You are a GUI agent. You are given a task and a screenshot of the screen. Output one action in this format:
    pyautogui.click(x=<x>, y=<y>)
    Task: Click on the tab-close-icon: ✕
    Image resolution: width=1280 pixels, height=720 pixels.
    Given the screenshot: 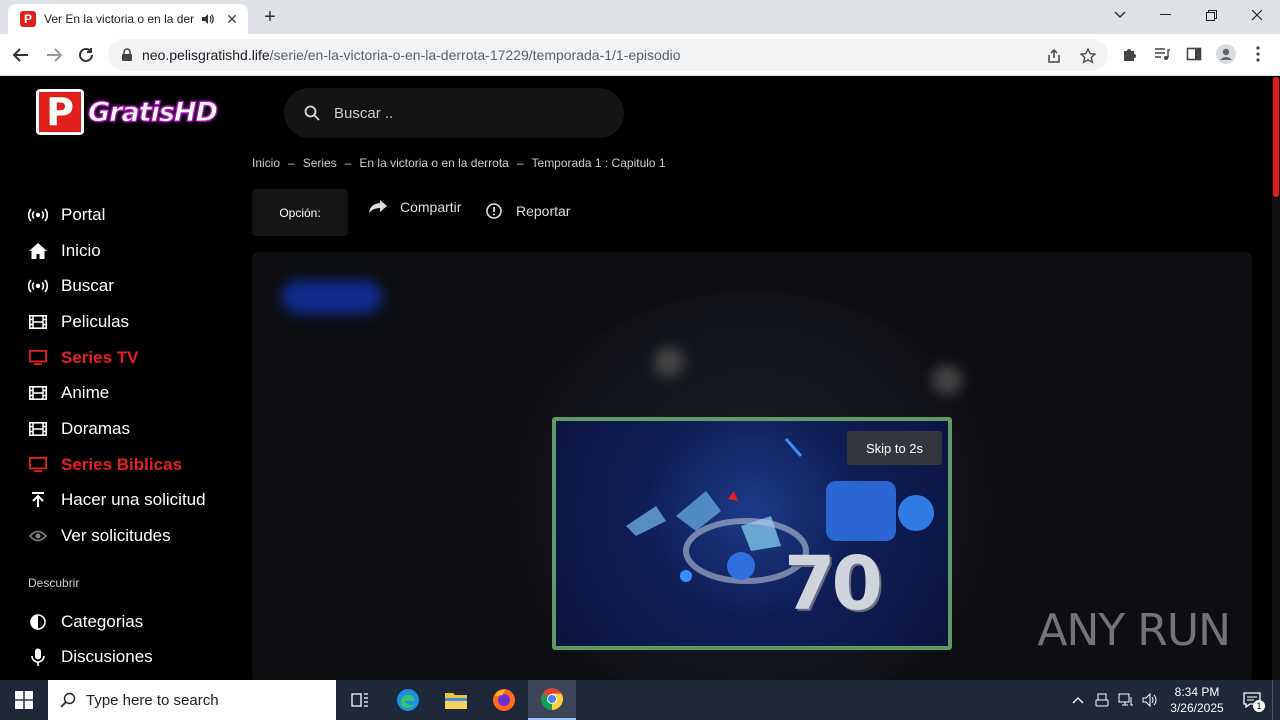 What is the action you would take?
    pyautogui.click(x=232, y=19)
    